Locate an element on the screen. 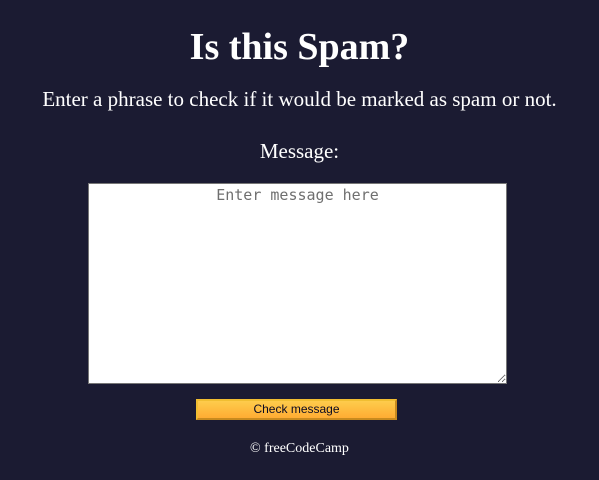 This screenshot has width=599, height=480. footer-copyright: © freeCodeCamp is located at coordinates (299, 448).